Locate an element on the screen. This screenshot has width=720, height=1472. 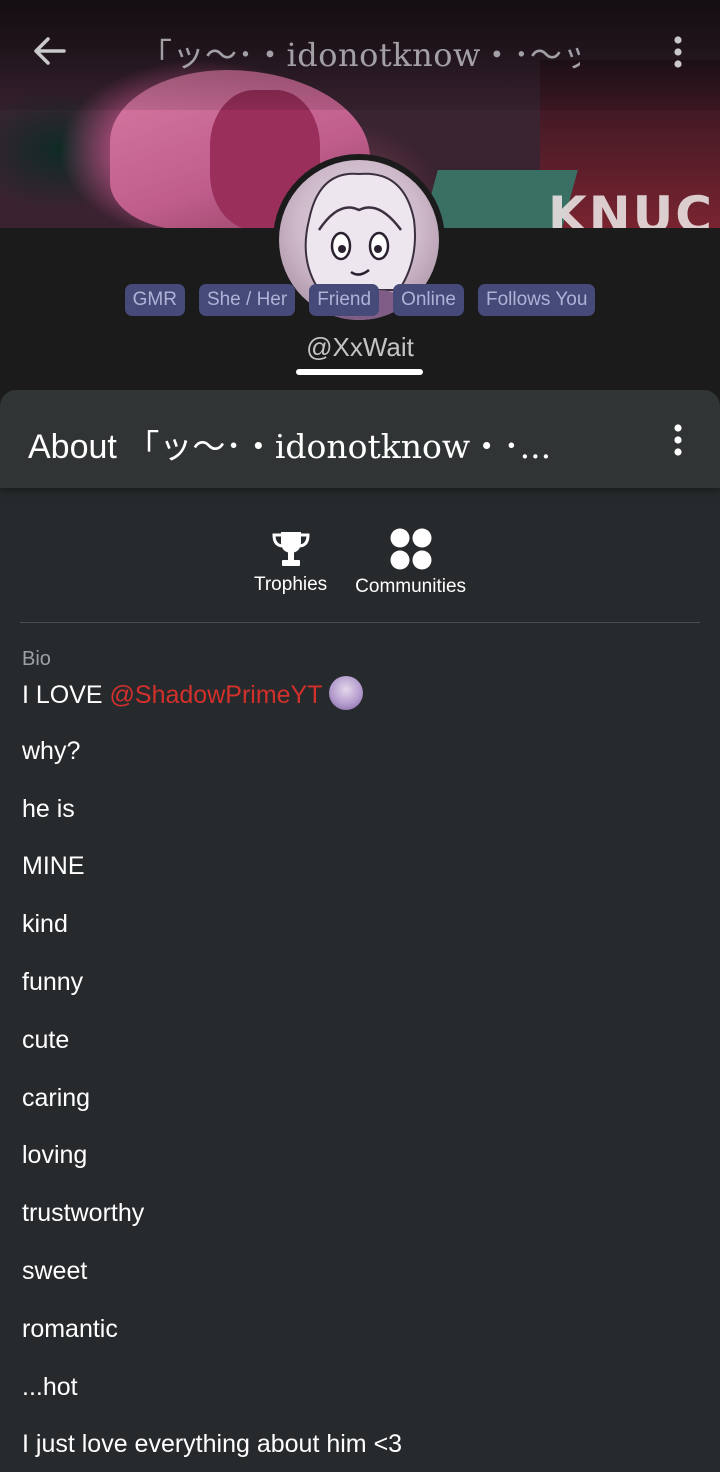
bio-line: kind is located at coordinates (45, 924).